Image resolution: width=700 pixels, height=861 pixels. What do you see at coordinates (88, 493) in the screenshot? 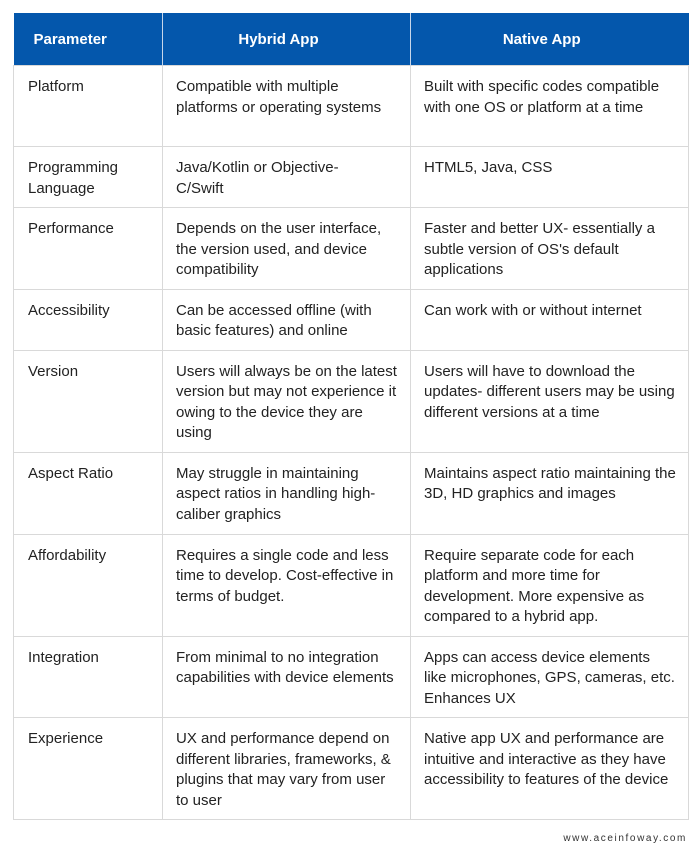
I see `parameter-cell: Aspect Ratio` at bounding box center [88, 493].